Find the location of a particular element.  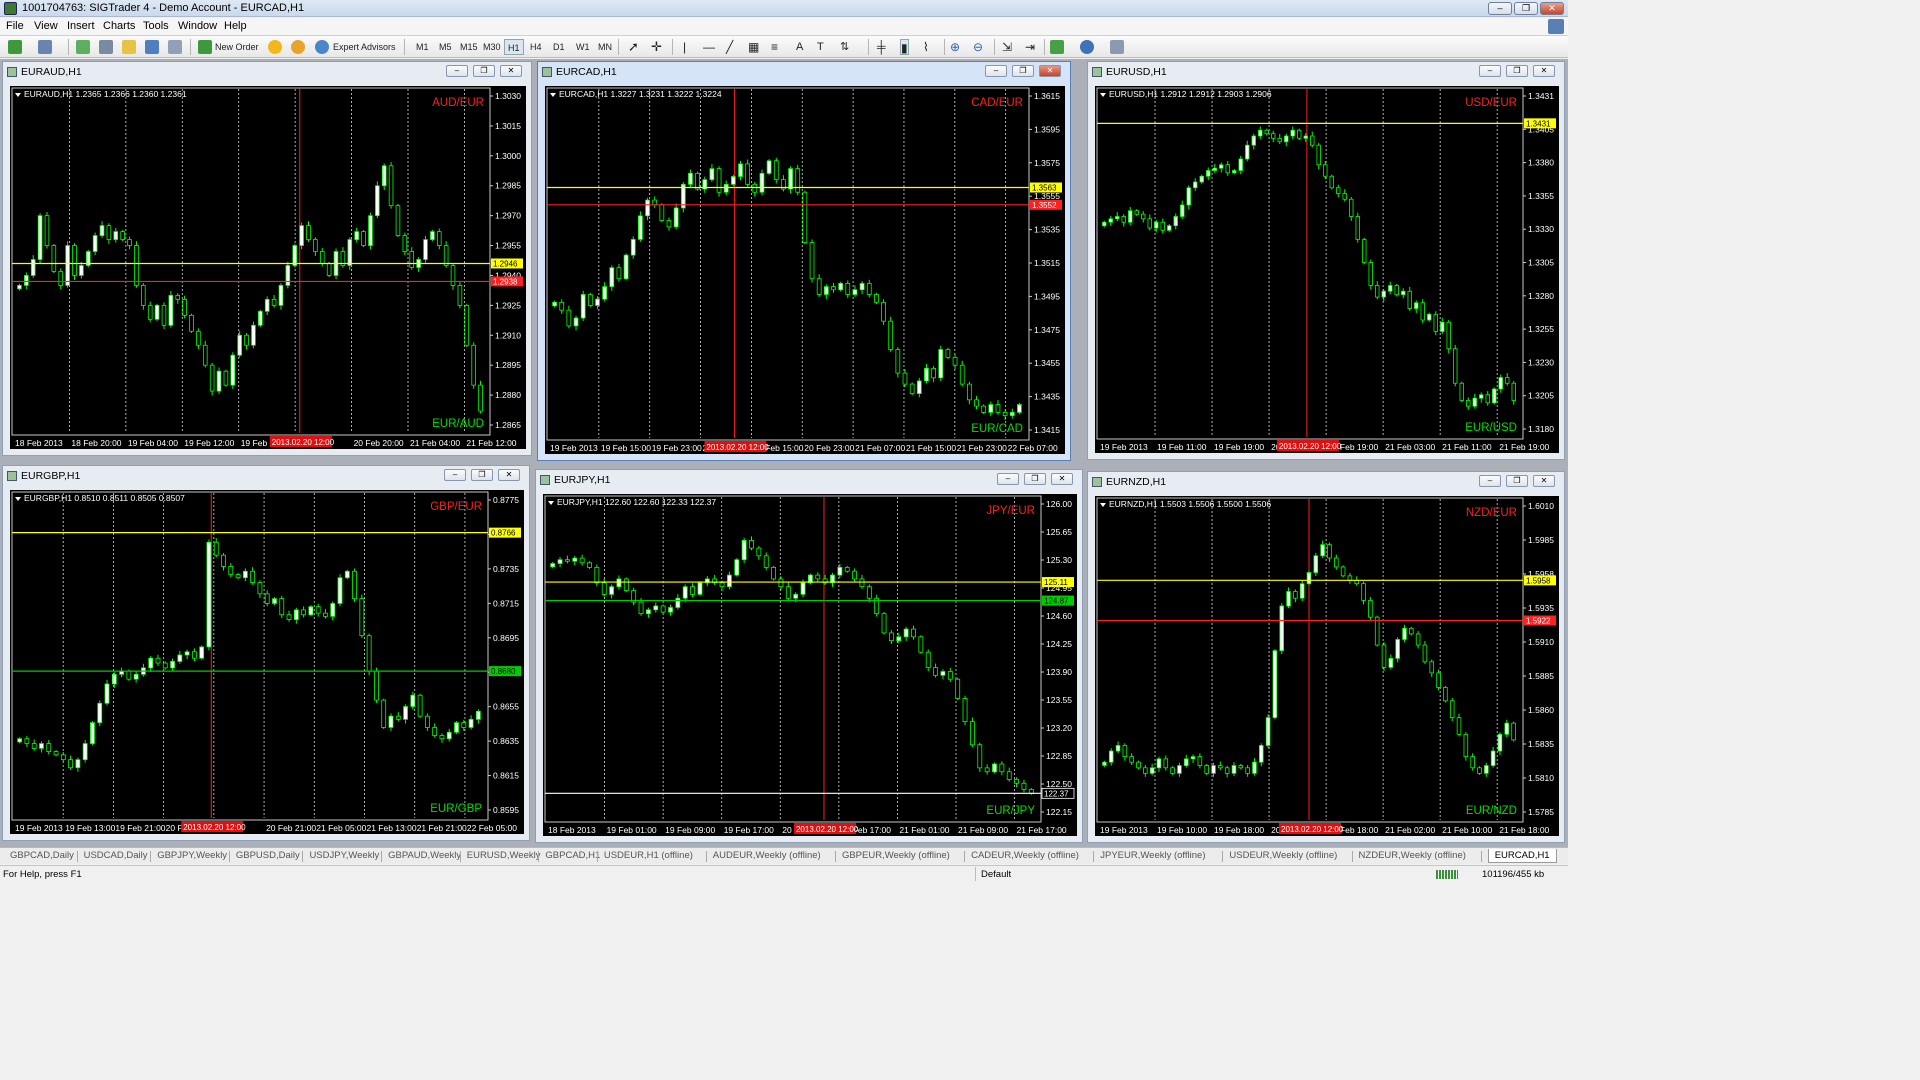

timeframe-mn: MN is located at coordinates (605, 47).